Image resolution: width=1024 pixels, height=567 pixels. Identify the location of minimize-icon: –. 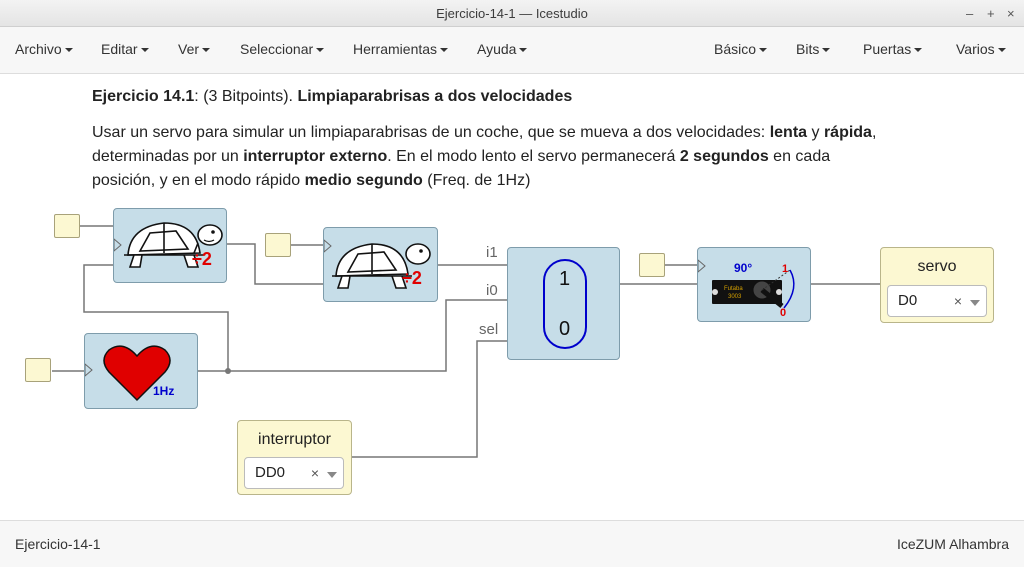
(969, 13).